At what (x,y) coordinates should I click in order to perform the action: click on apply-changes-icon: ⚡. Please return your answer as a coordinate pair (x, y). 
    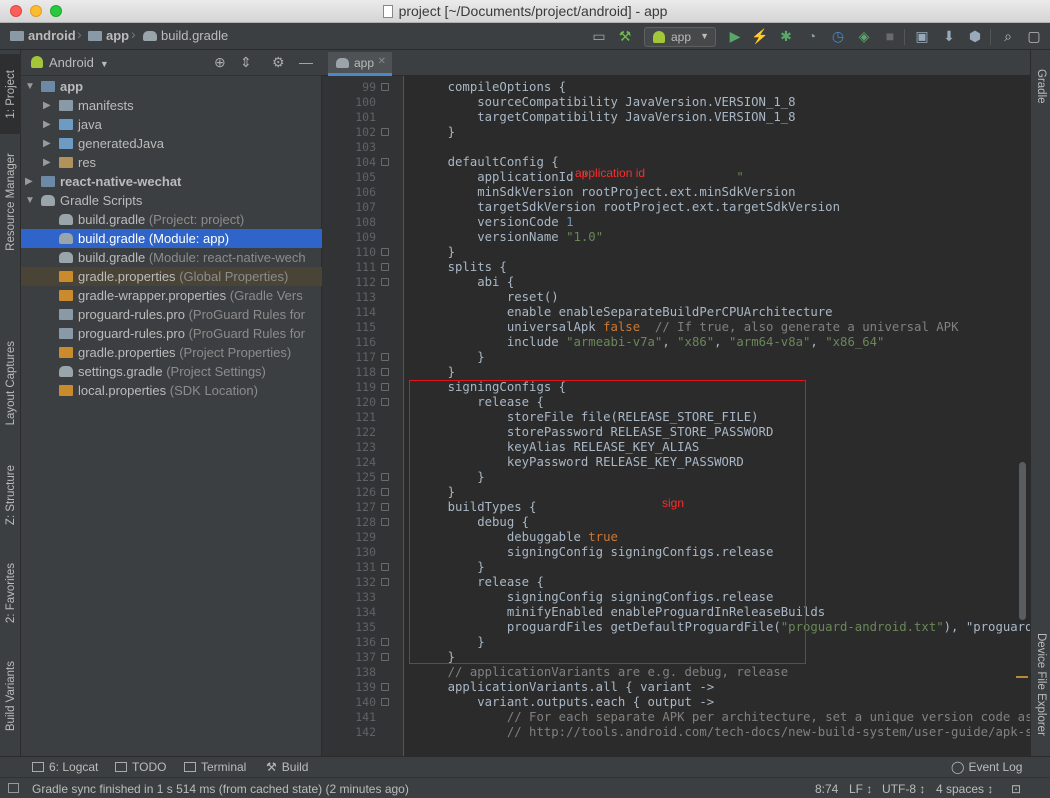
    Looking at the image, I should click on (760, 36).